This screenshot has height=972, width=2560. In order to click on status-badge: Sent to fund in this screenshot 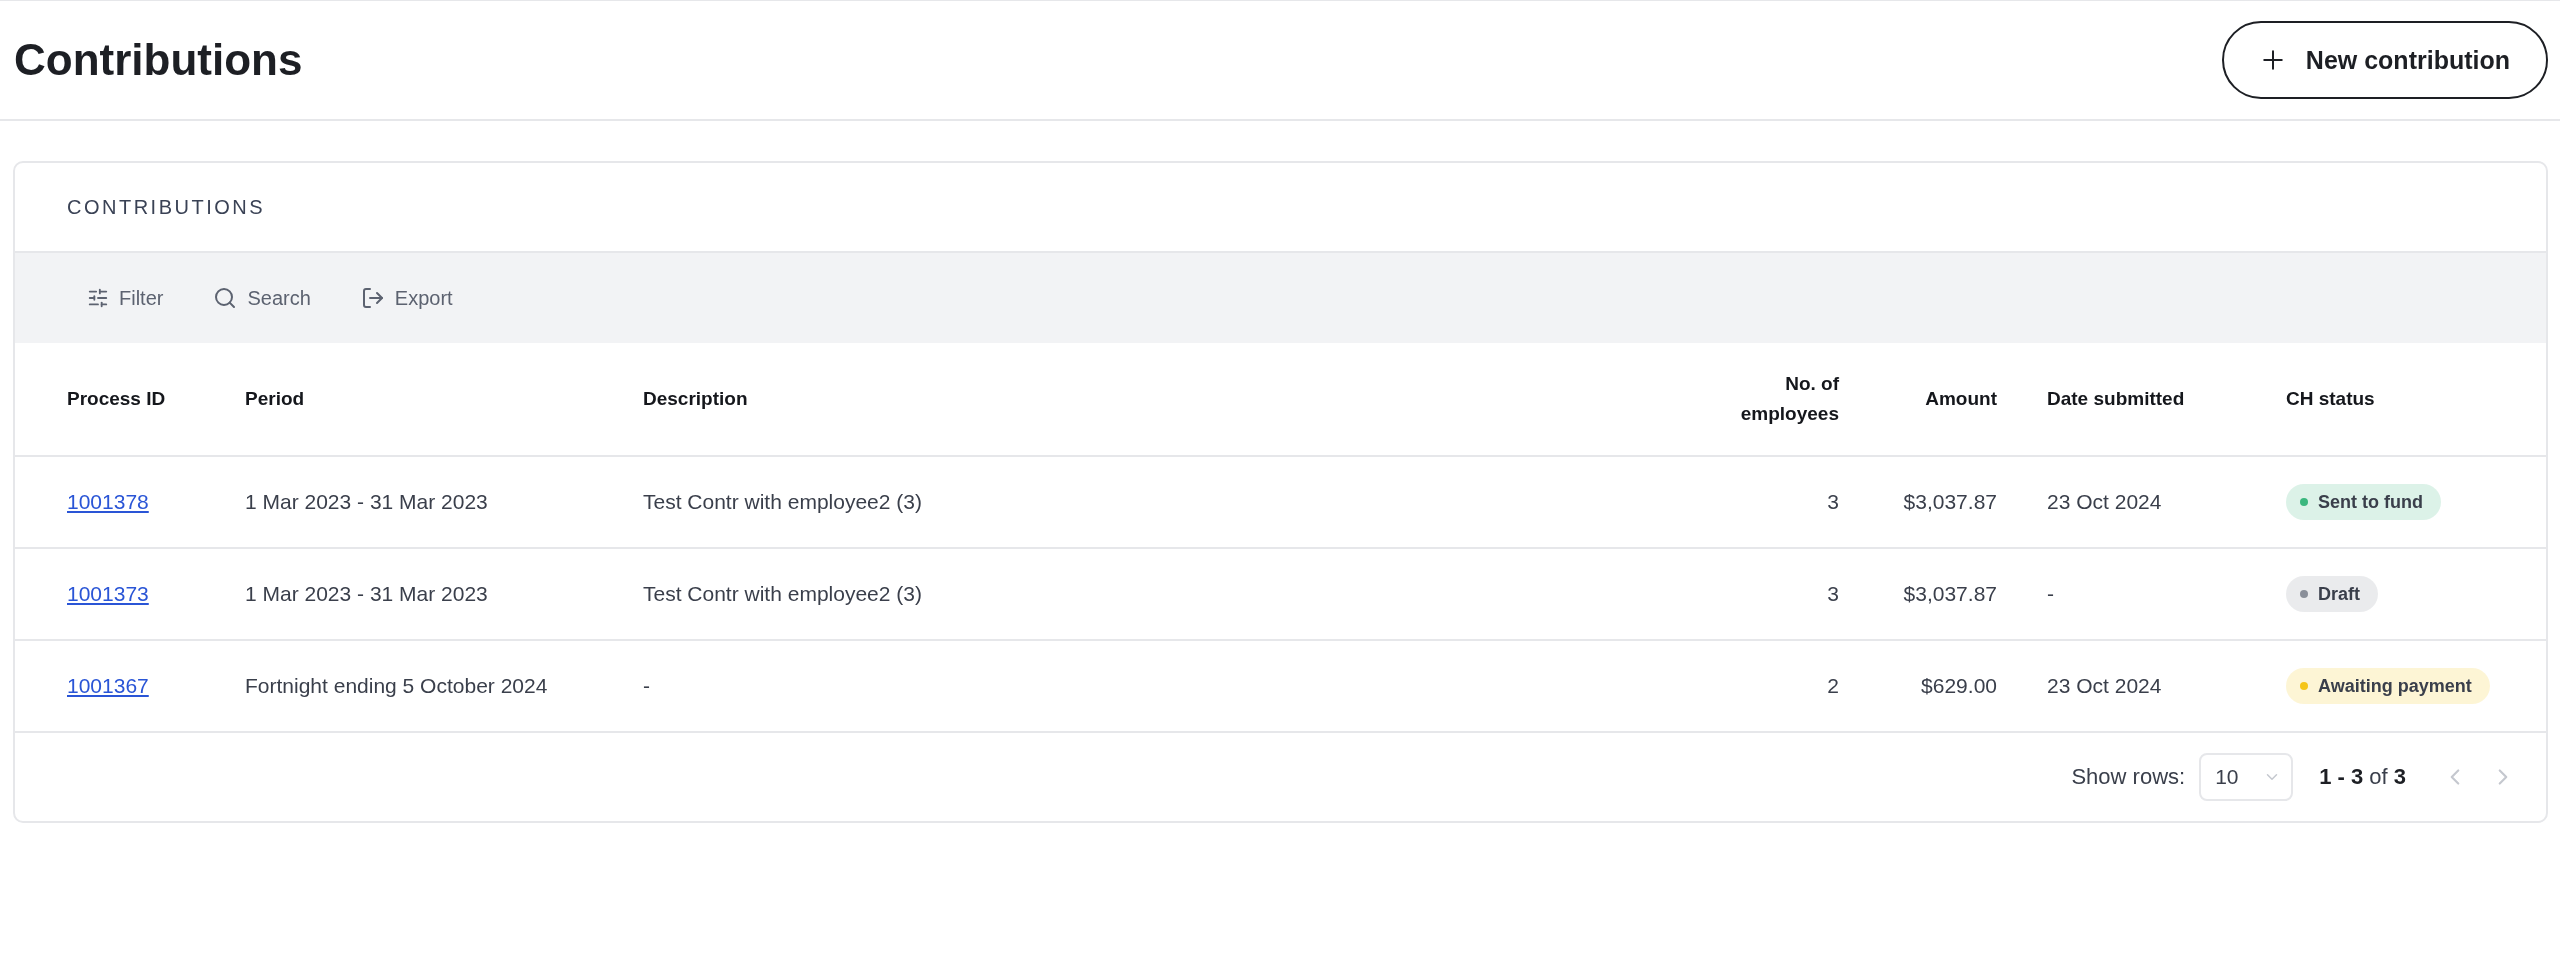, I will do `click(2363, 502)`.